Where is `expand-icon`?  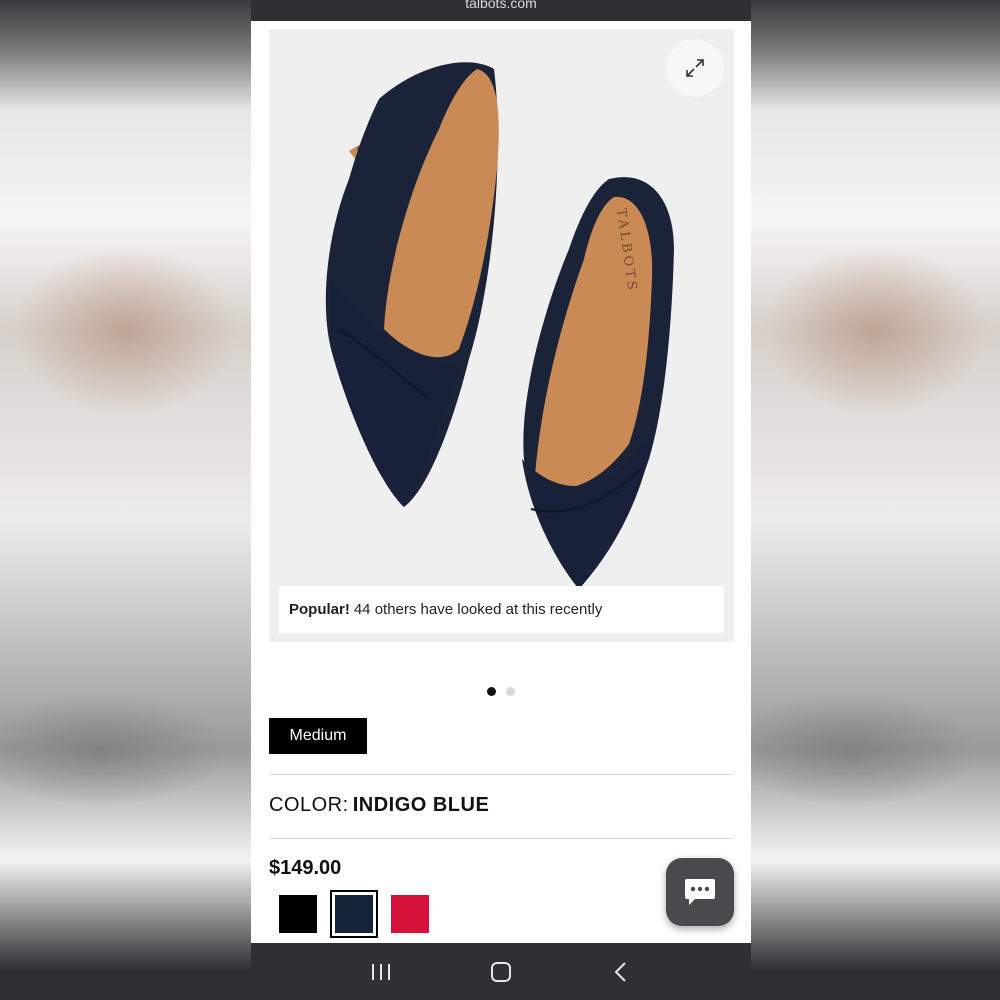 expand-icon is located at coordinates (695, 68).